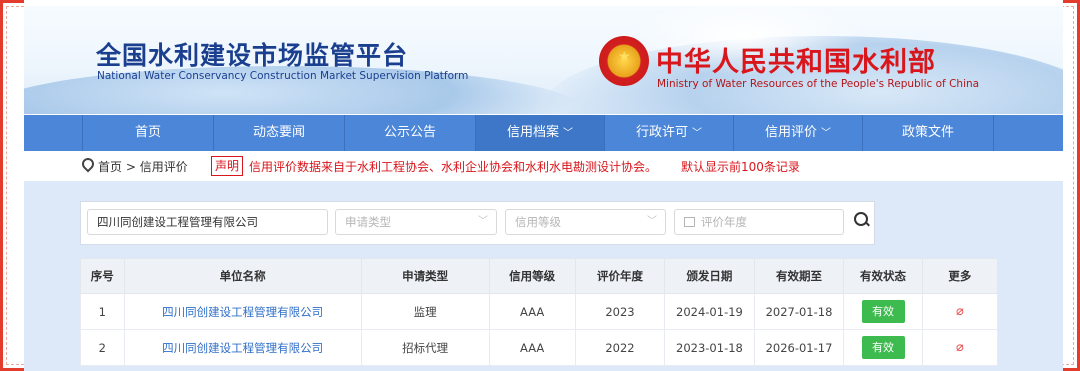 This screenshot has height=371, width=1080. Describe the element at coordinates (709, 276) in the screenshot. I see `col-header-issued: 颁发日期` at that location.